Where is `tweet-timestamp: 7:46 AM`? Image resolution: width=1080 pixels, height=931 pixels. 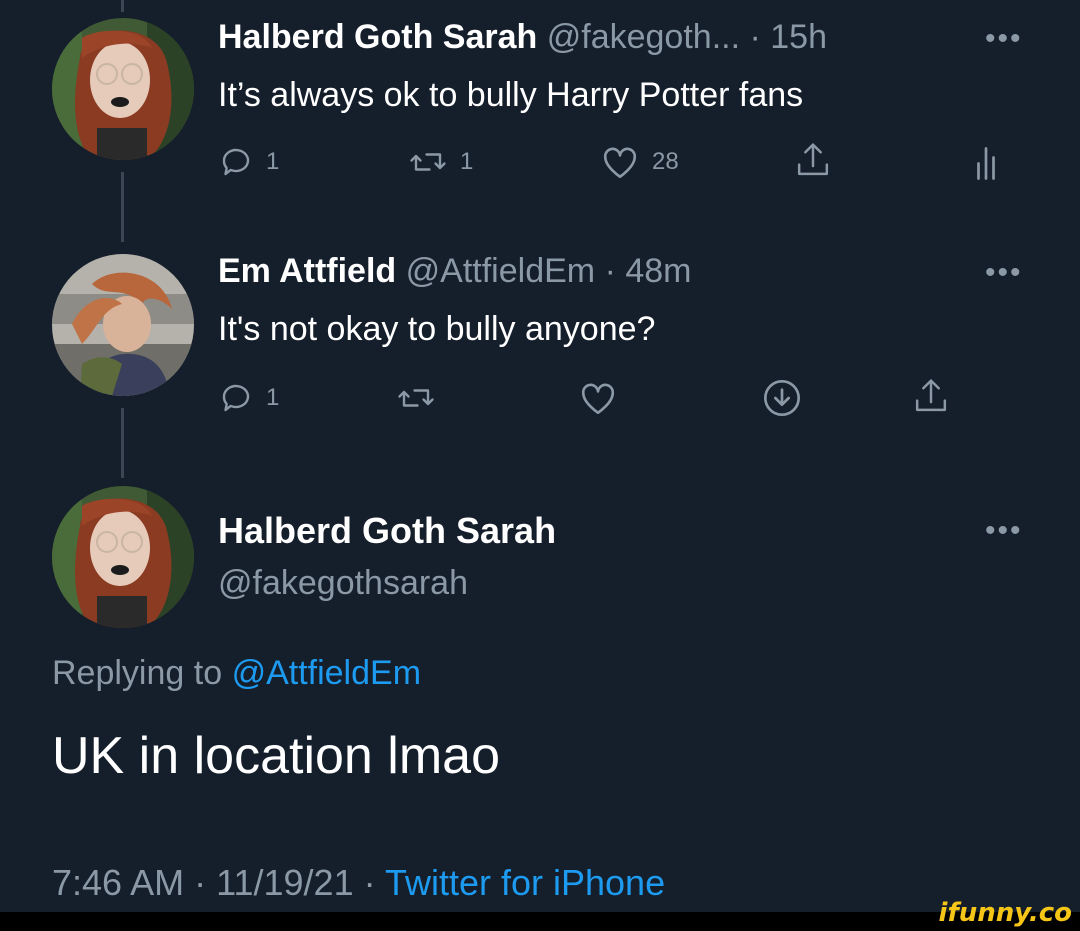 tweet-timestamp: 7:46 AM is located at coordinates (118, 882).